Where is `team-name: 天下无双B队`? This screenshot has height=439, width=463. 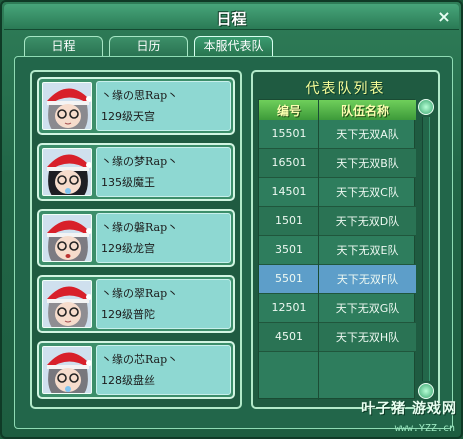
team-name: 天下无双B队 is located at coordinates (367, 163).